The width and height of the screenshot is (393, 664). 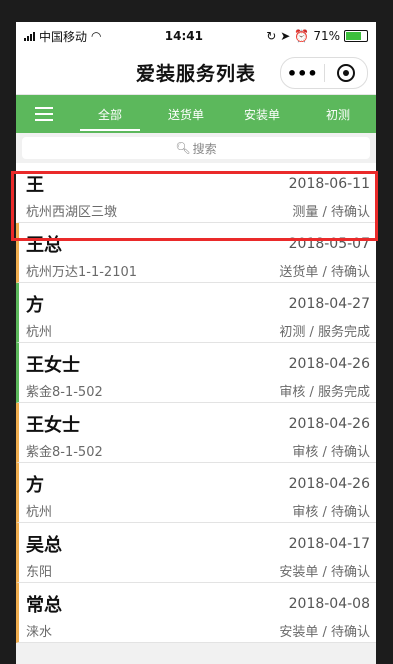 I want to click on close-icon, so click(x=345, y=73).